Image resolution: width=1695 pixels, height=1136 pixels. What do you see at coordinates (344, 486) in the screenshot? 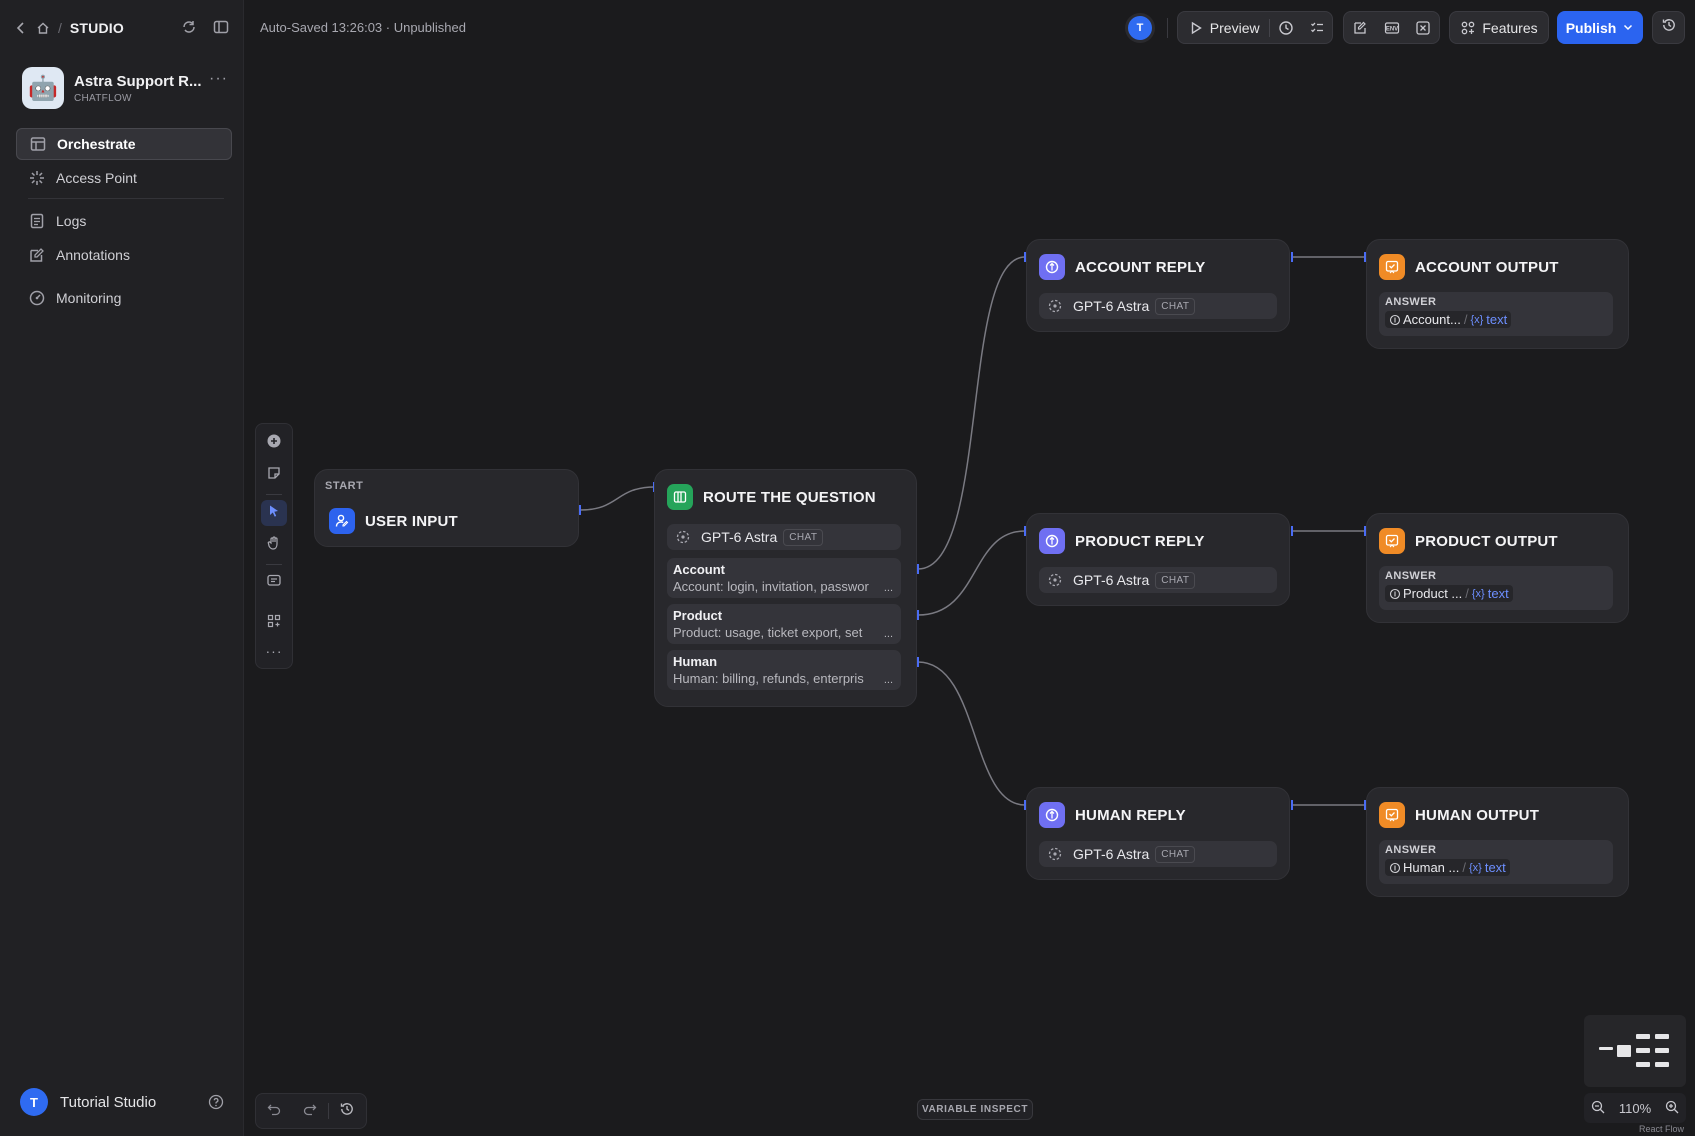
I see `node-label: START` at bounding box center [344, 486].